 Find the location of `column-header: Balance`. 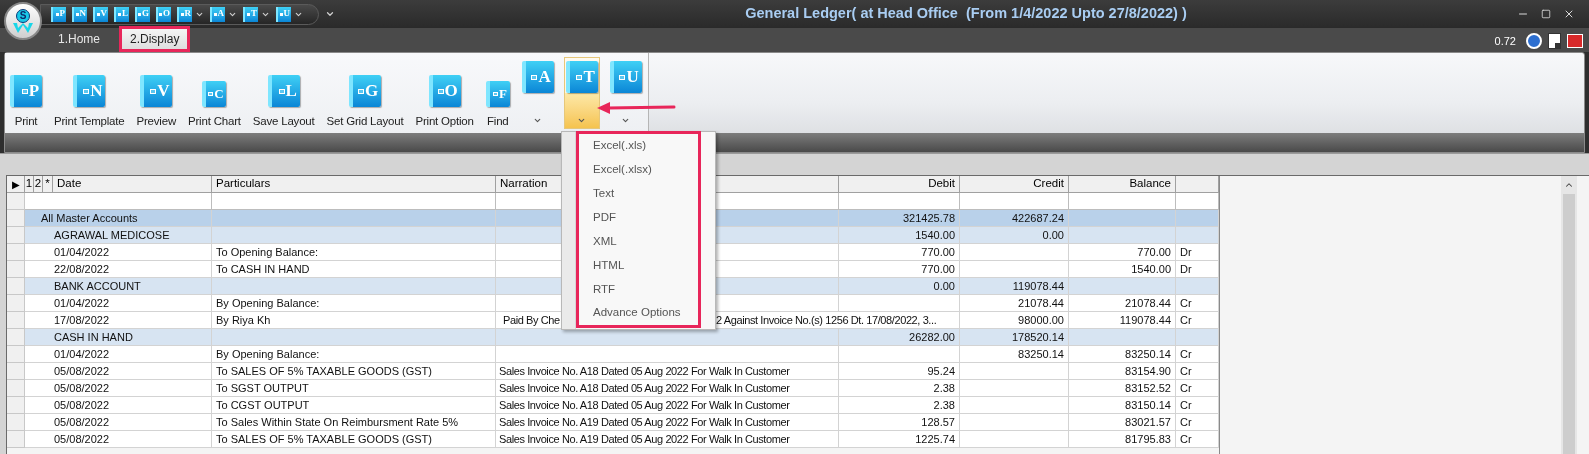

column-header: Balance is located at coordinates (1150, 184).